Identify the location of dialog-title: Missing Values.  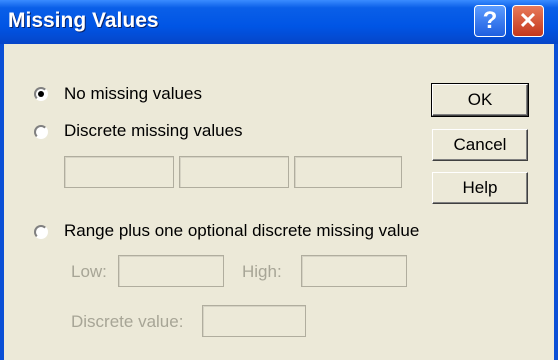
(83, 20).